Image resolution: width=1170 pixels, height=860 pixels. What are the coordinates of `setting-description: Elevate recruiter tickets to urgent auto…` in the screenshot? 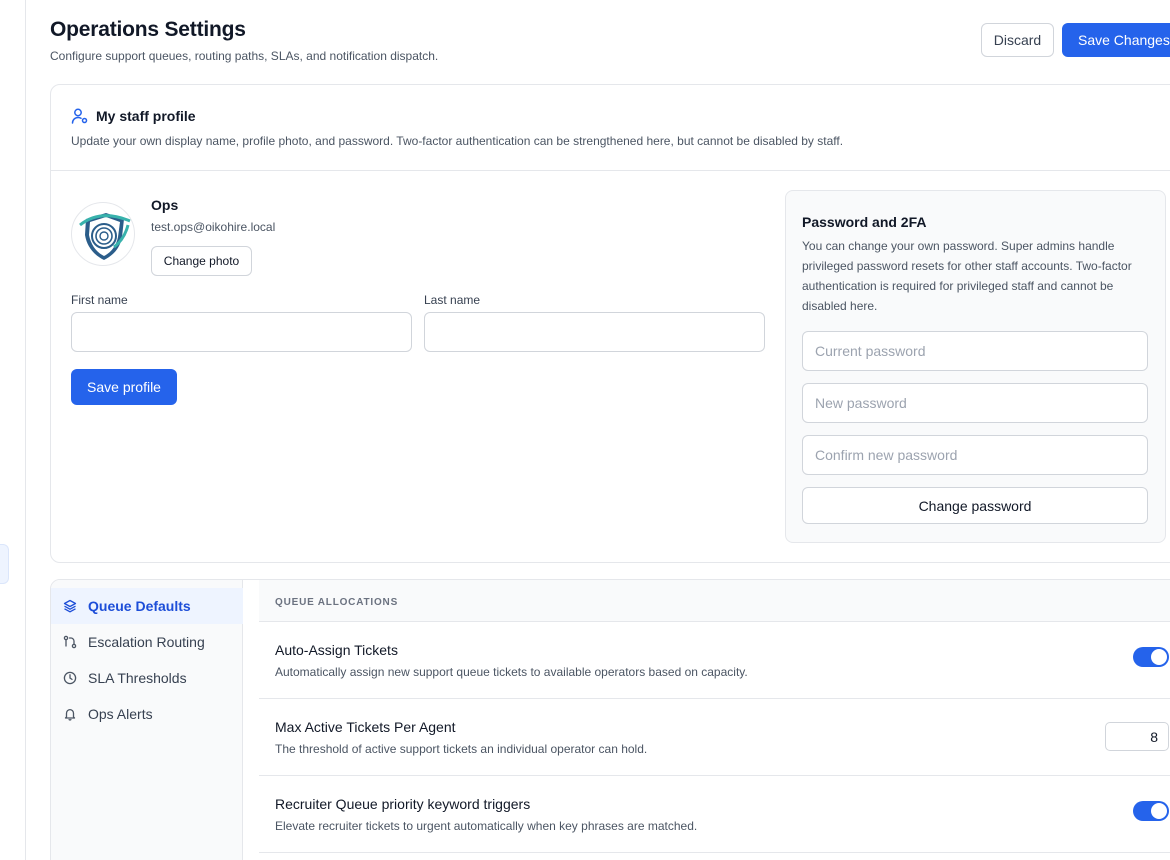 It's located at (486, 826).